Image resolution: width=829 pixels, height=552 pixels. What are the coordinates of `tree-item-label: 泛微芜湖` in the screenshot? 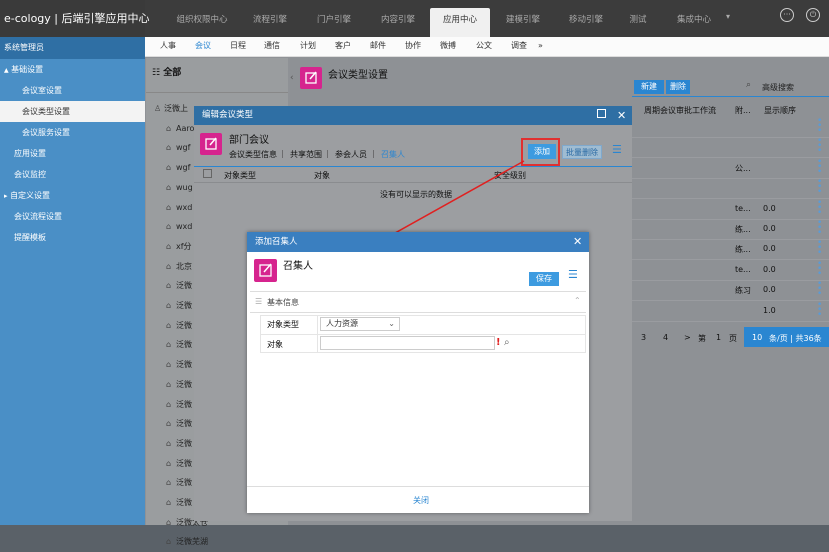 It's located at (192, 542).